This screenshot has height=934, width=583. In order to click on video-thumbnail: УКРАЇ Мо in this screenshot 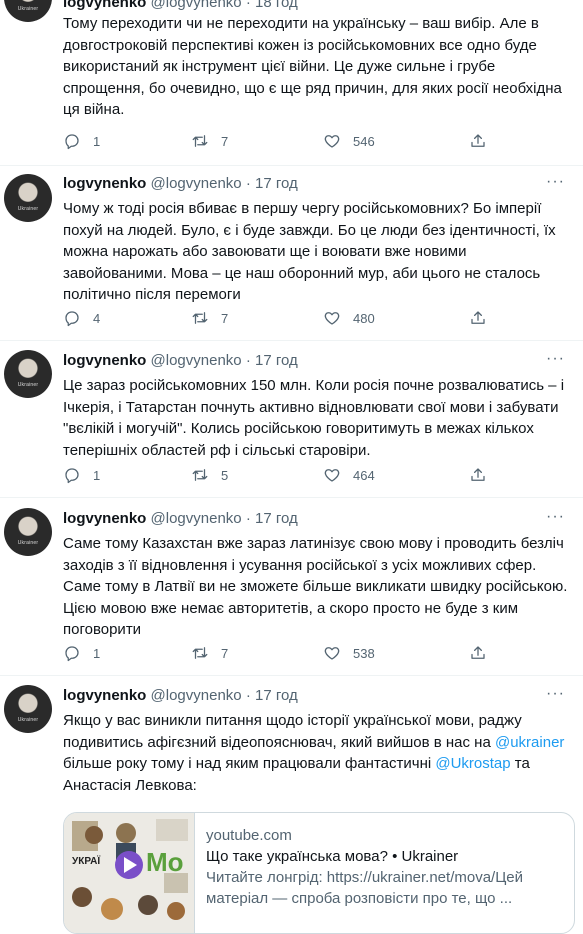, I will do `click(129, 873)`.